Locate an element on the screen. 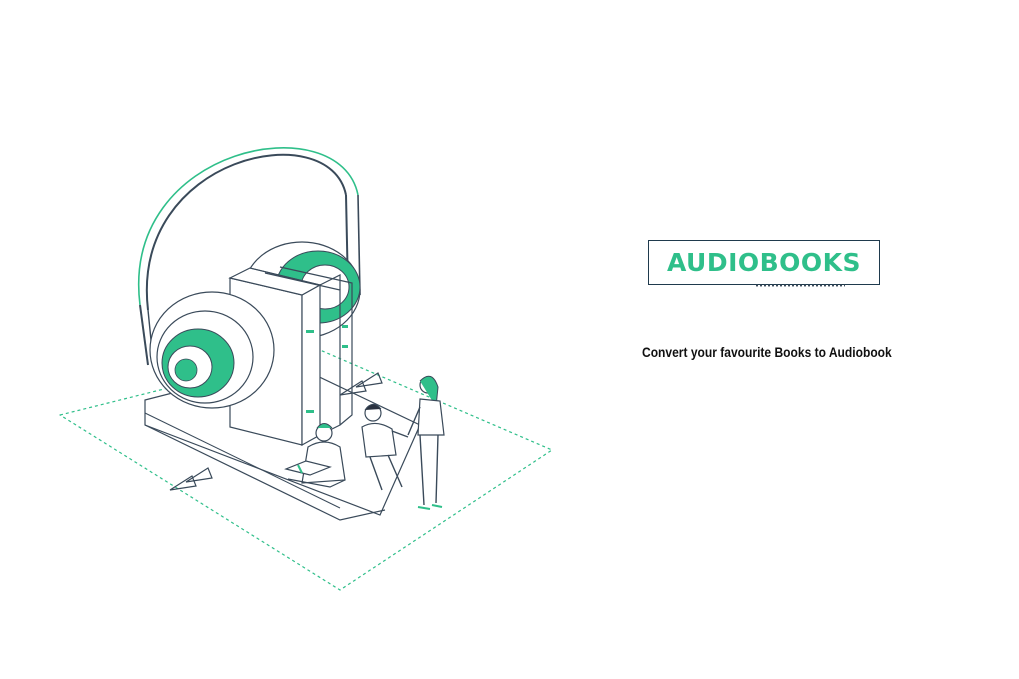  logo-text: AUDIOBOOKS is located at coordinates (764, 262).